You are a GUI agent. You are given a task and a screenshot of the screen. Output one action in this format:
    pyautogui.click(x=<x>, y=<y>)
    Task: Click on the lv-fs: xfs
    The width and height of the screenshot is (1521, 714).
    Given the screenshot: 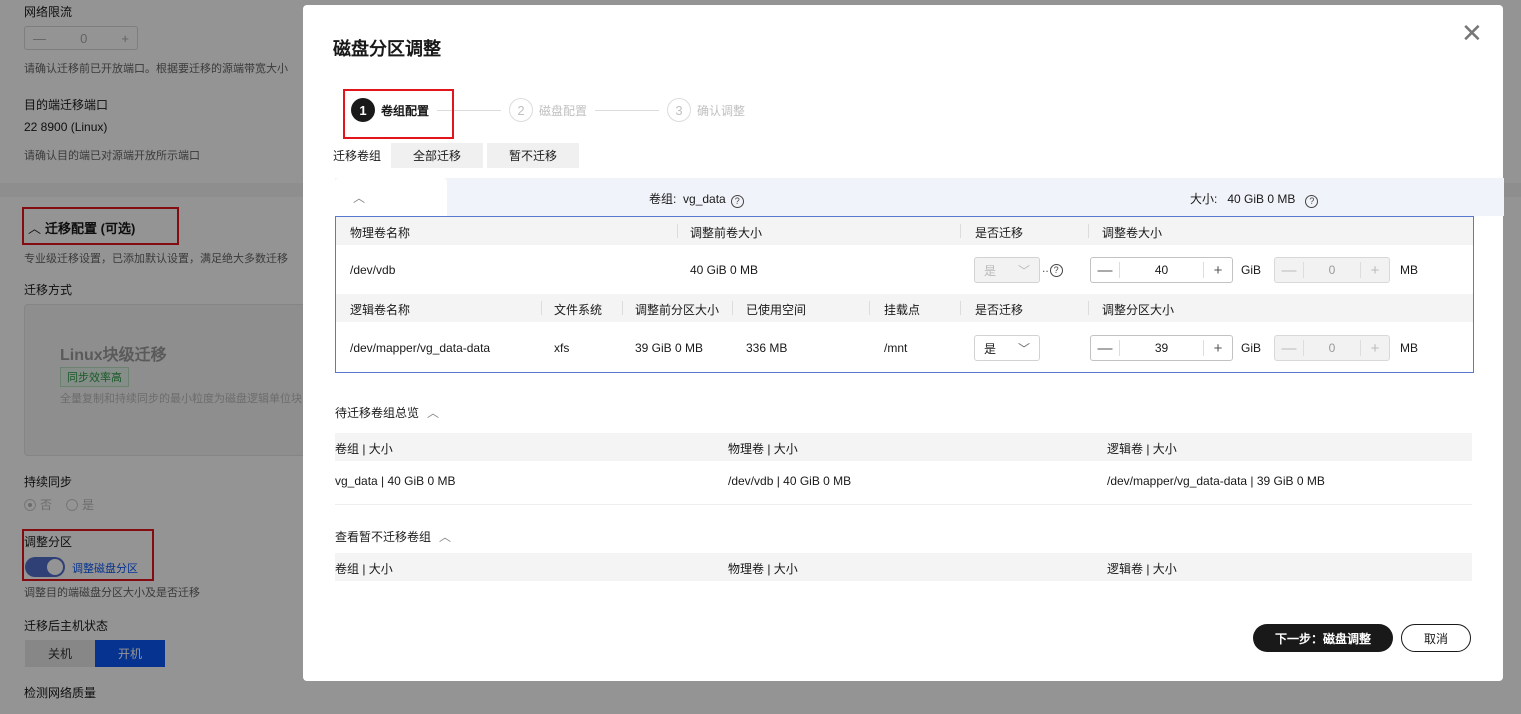 What is the action you would take?
    pyautogui.click(x=562, y=348)
    